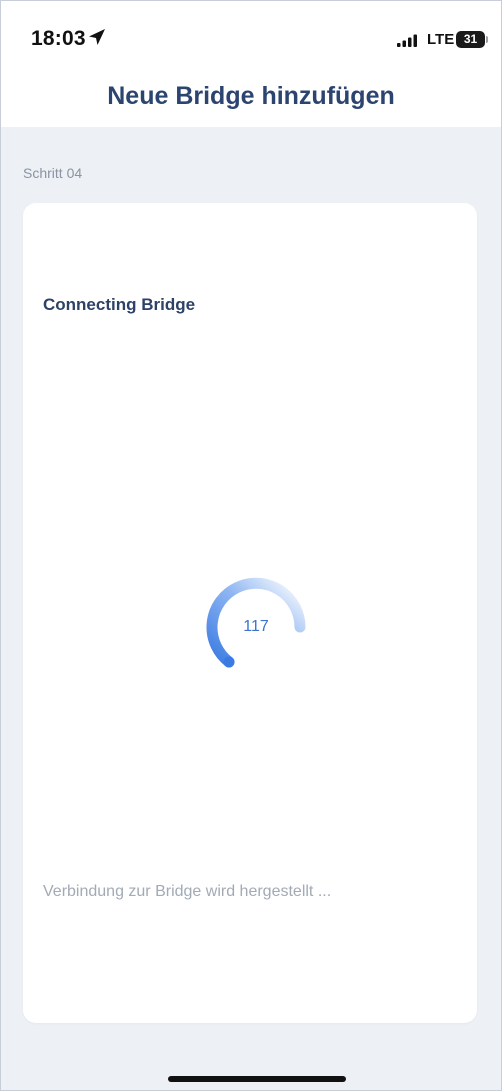 This screenshot has height=1091, width=502. I want to click on nav-bar: Neue Bridge hinzufügen, so click(251, 100).